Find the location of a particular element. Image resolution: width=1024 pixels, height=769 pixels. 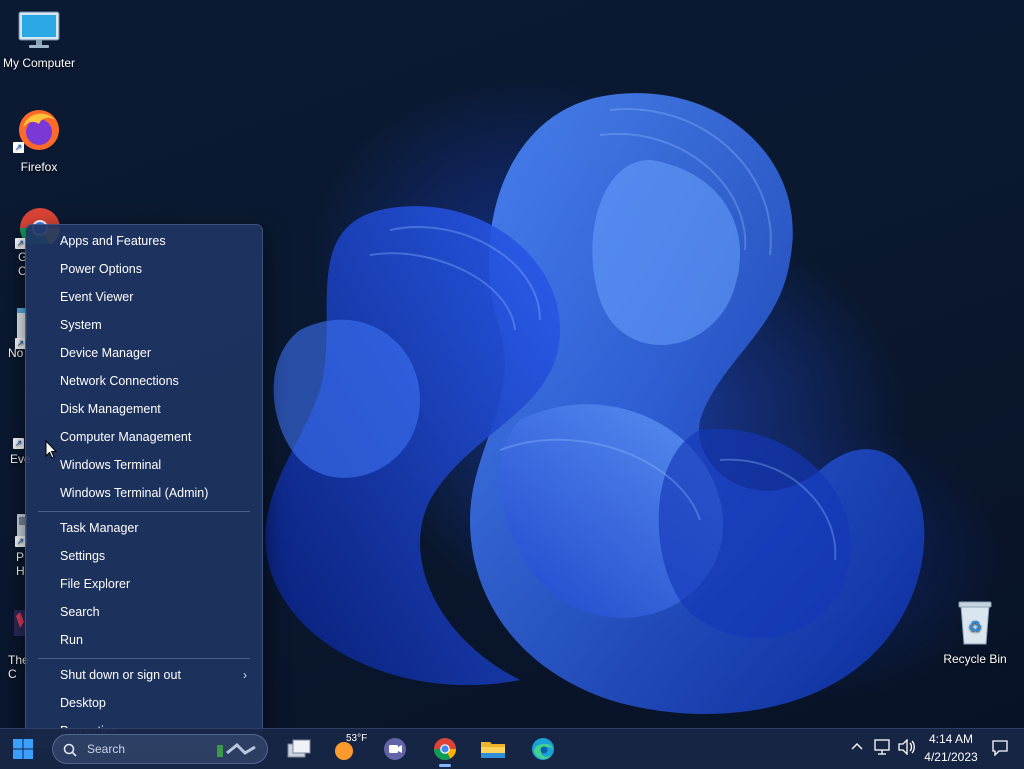

start-button is located at coordinates (23, 749).